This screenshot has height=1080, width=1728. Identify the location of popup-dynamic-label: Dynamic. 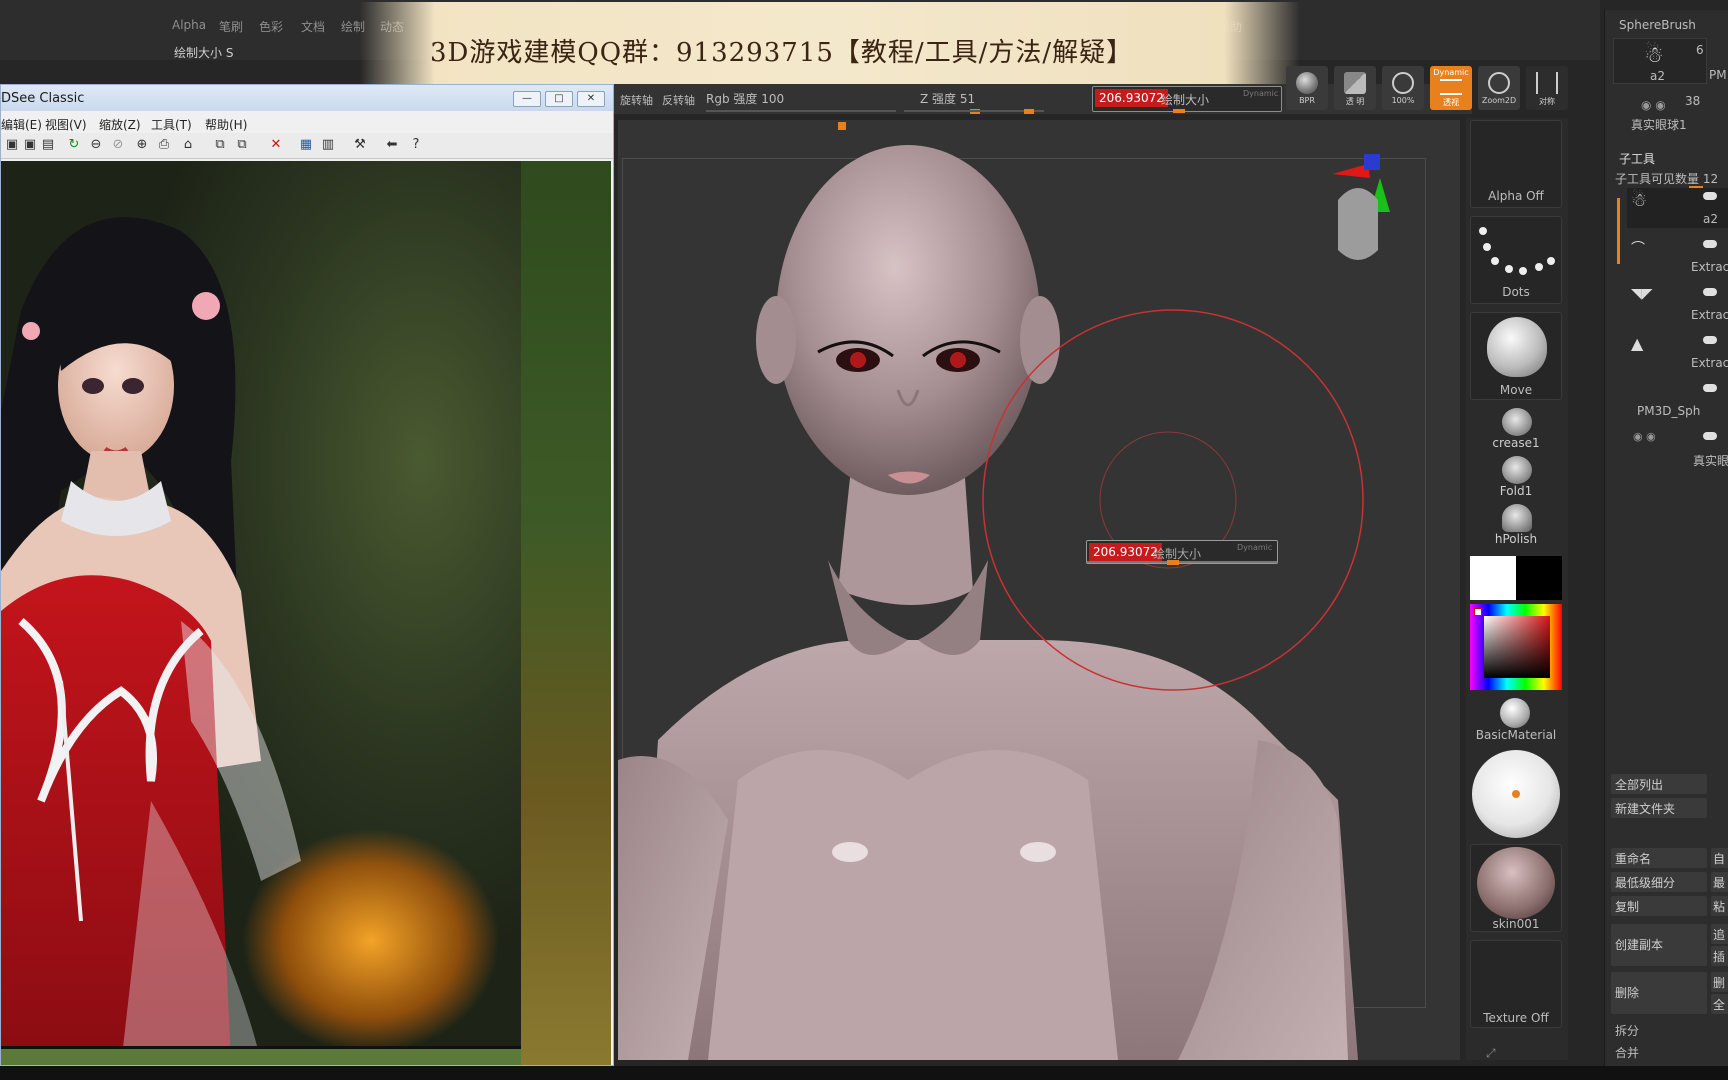
(1254, 547).